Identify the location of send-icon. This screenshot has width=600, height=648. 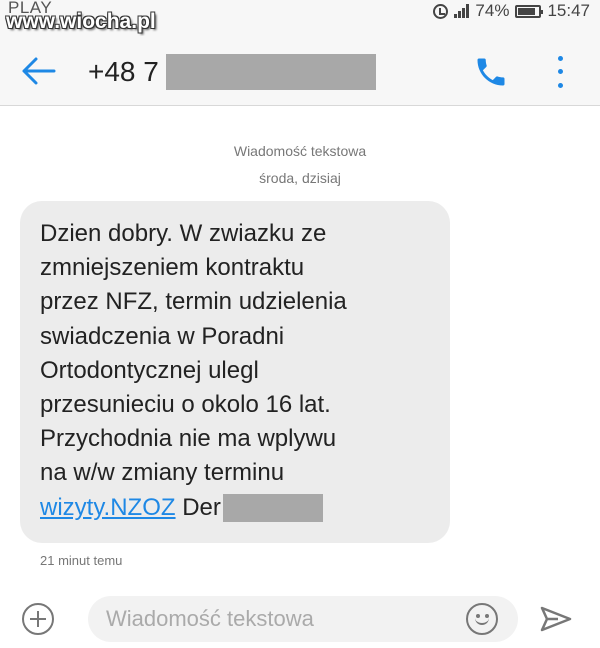
(556, 619).